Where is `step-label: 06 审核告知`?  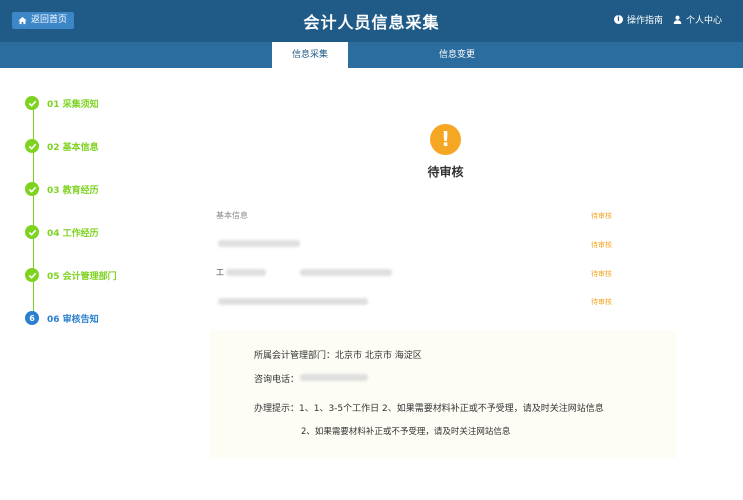
step-label: 06 审核告知 is located at coordinates (73, 319).